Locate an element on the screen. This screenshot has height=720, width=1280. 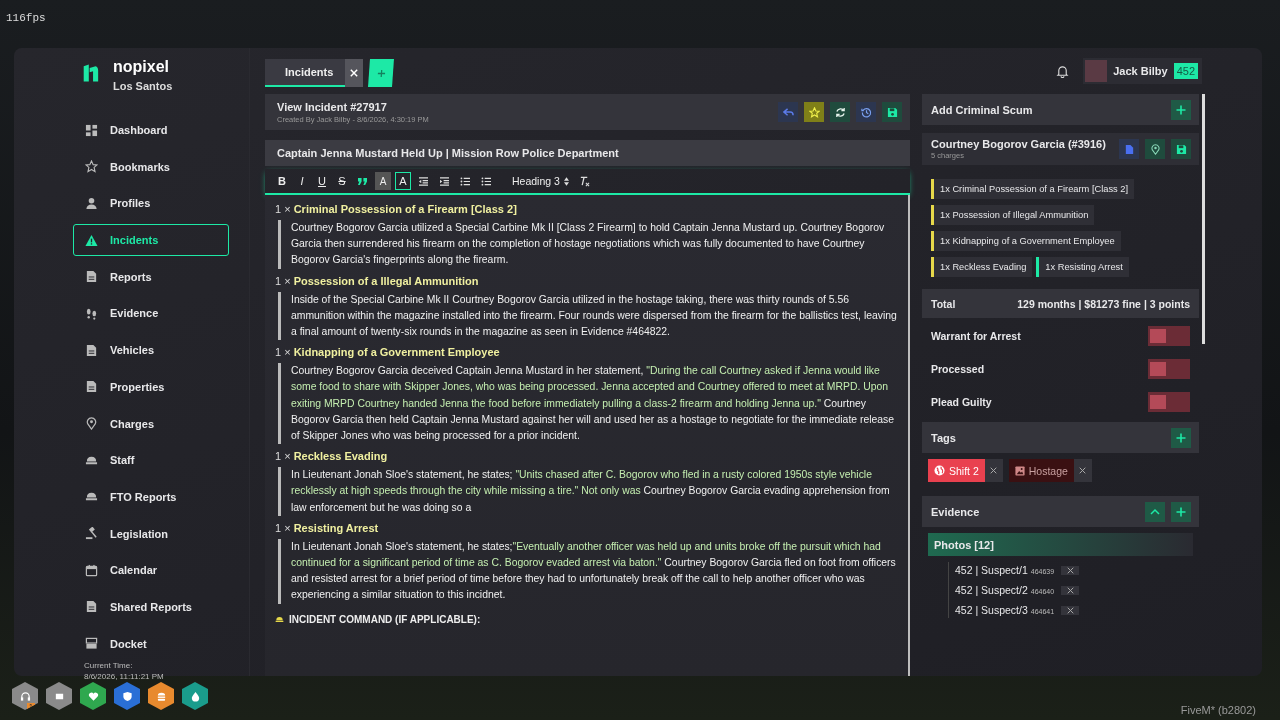
clock-label: Current Time: is located at coordinates (109, 665).